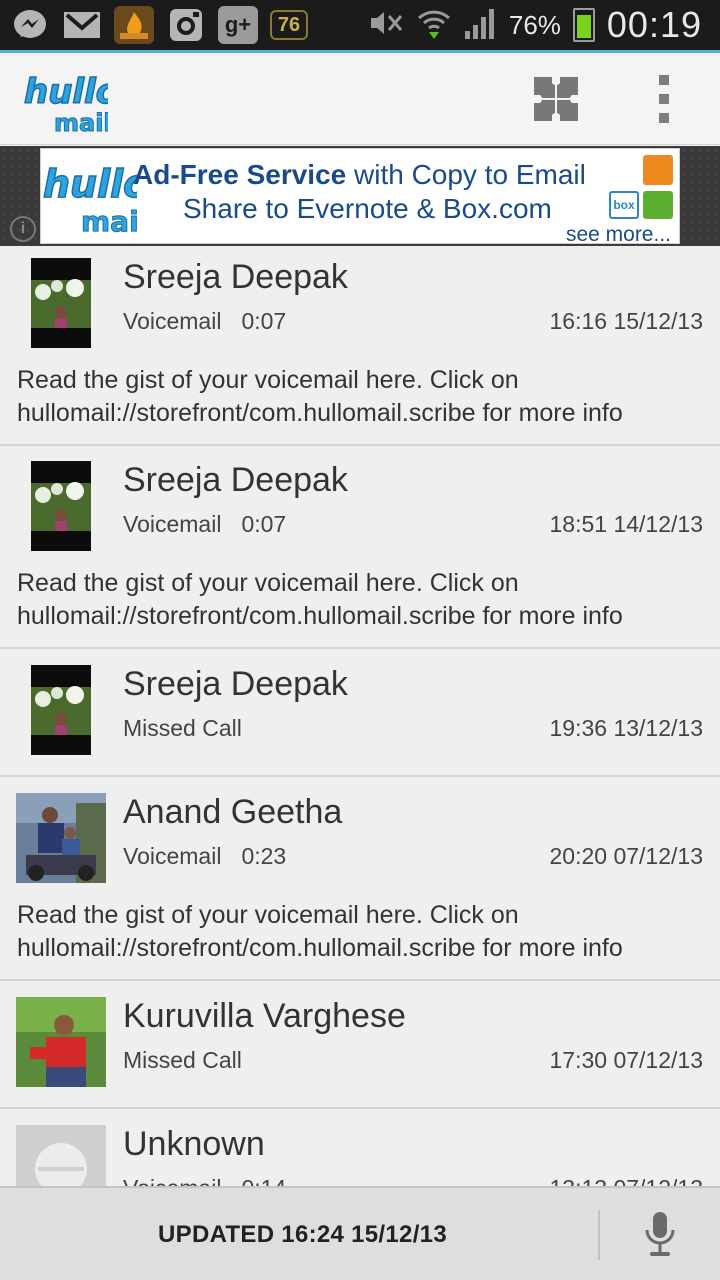 This screenshot has width=720, height=1280. What do you see at coordinates (626, 524) in the screenshot?
I see `timestamp: 18:51 14/12/13` at bounding box center [626, 524].